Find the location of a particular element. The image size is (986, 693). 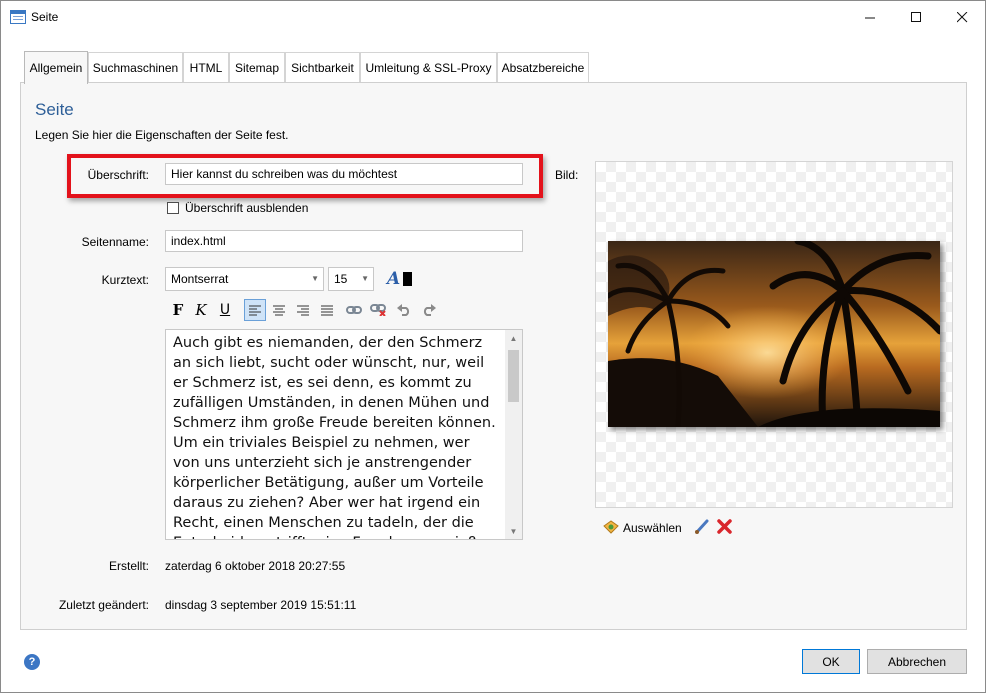

scroll-up-icon: ▲ is located at coordinates (513, 338).